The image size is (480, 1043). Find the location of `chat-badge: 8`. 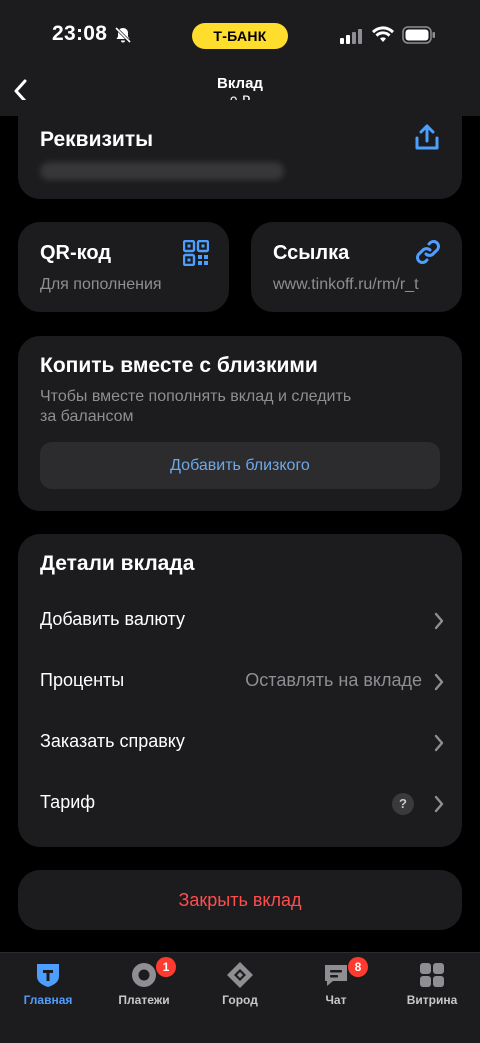

chat-badge: 8 is located at coordinates (358, 967).